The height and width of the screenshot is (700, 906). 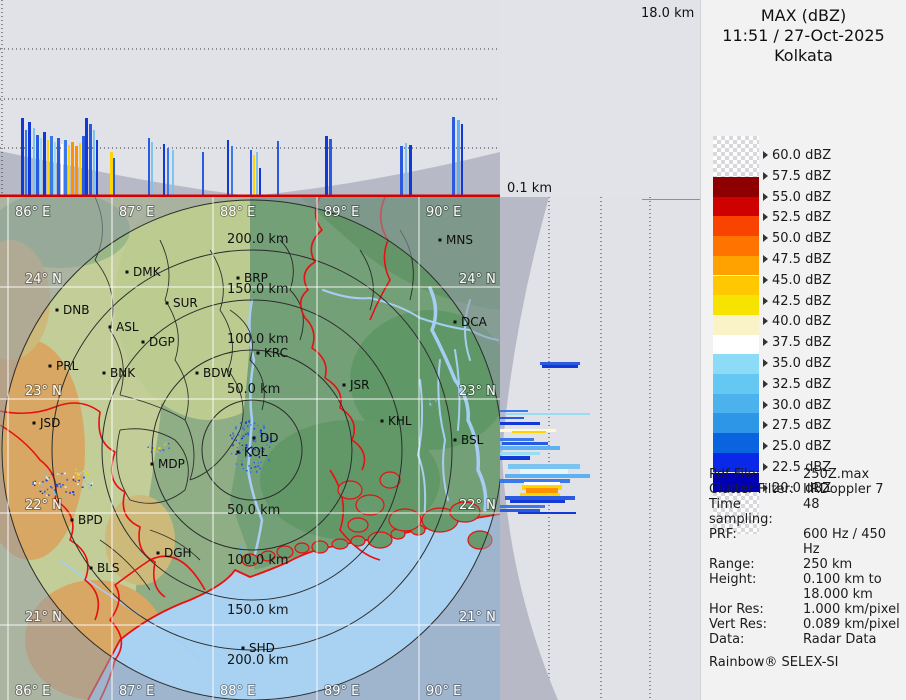 I want to click on height-gridlines, so click(x=599, y=448).